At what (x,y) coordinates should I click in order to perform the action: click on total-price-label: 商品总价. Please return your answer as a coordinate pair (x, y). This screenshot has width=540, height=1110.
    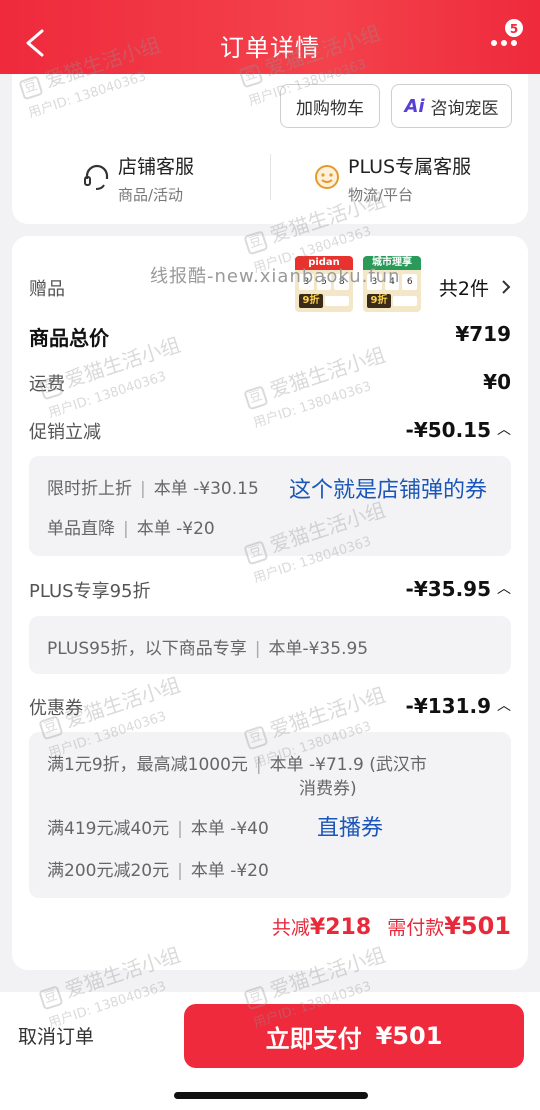
    Looking at the image, I should click on (69, 338).